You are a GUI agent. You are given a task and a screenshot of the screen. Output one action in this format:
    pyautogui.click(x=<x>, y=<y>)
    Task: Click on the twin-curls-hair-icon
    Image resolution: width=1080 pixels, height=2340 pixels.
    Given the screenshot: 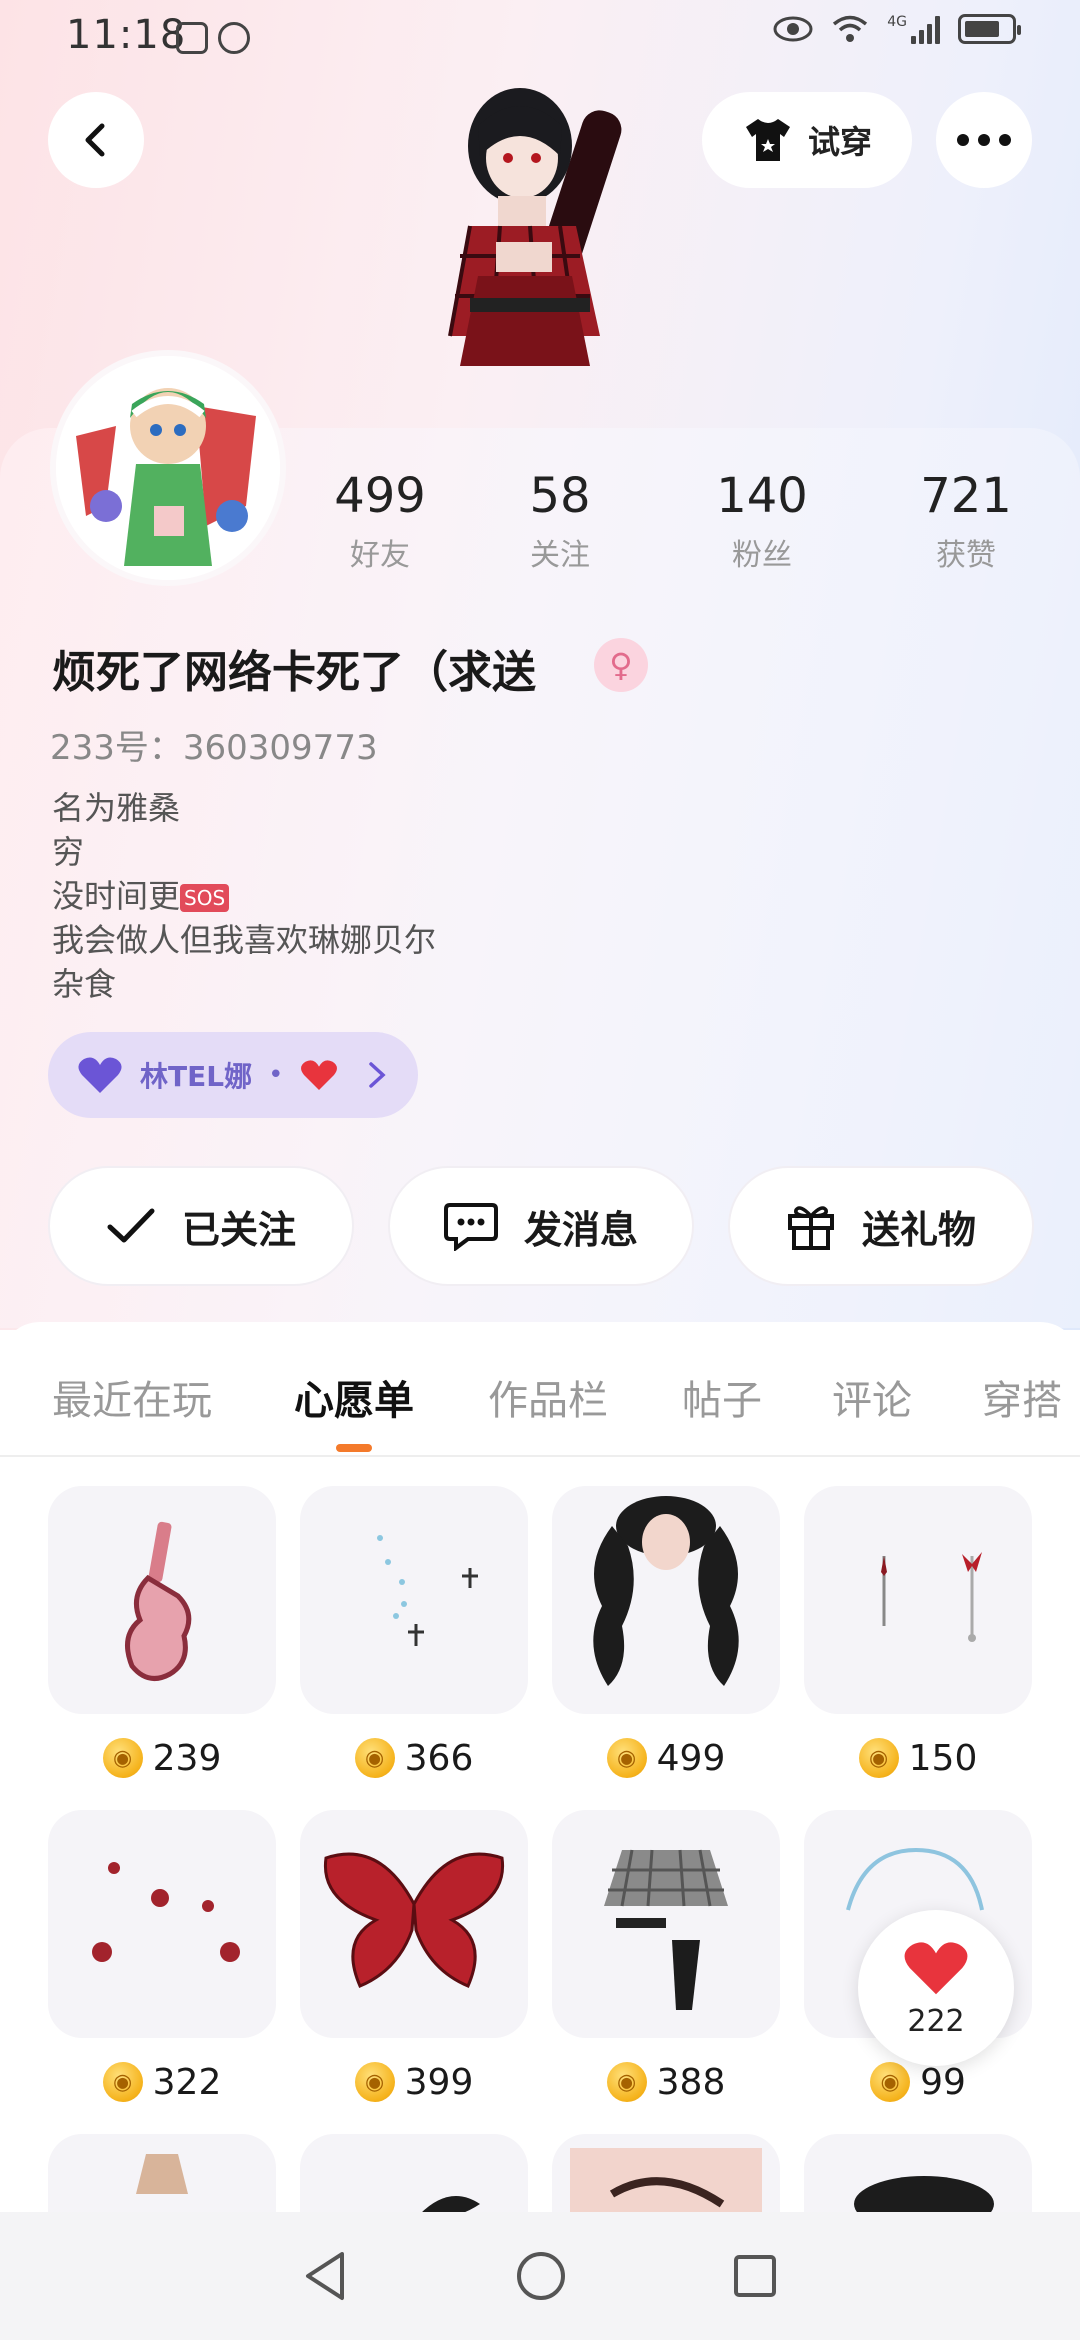 What is the action you would take?
    pyautogui.click(x=666, y=1600)
    